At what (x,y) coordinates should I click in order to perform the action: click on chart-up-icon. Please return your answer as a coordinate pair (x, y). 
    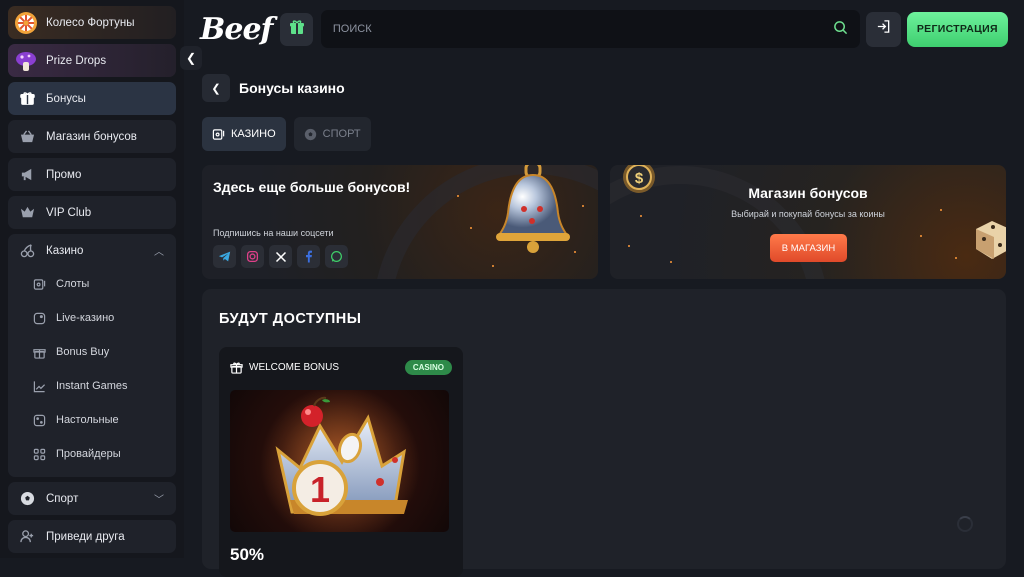
    Looking at the image, I should click on (39, 386).